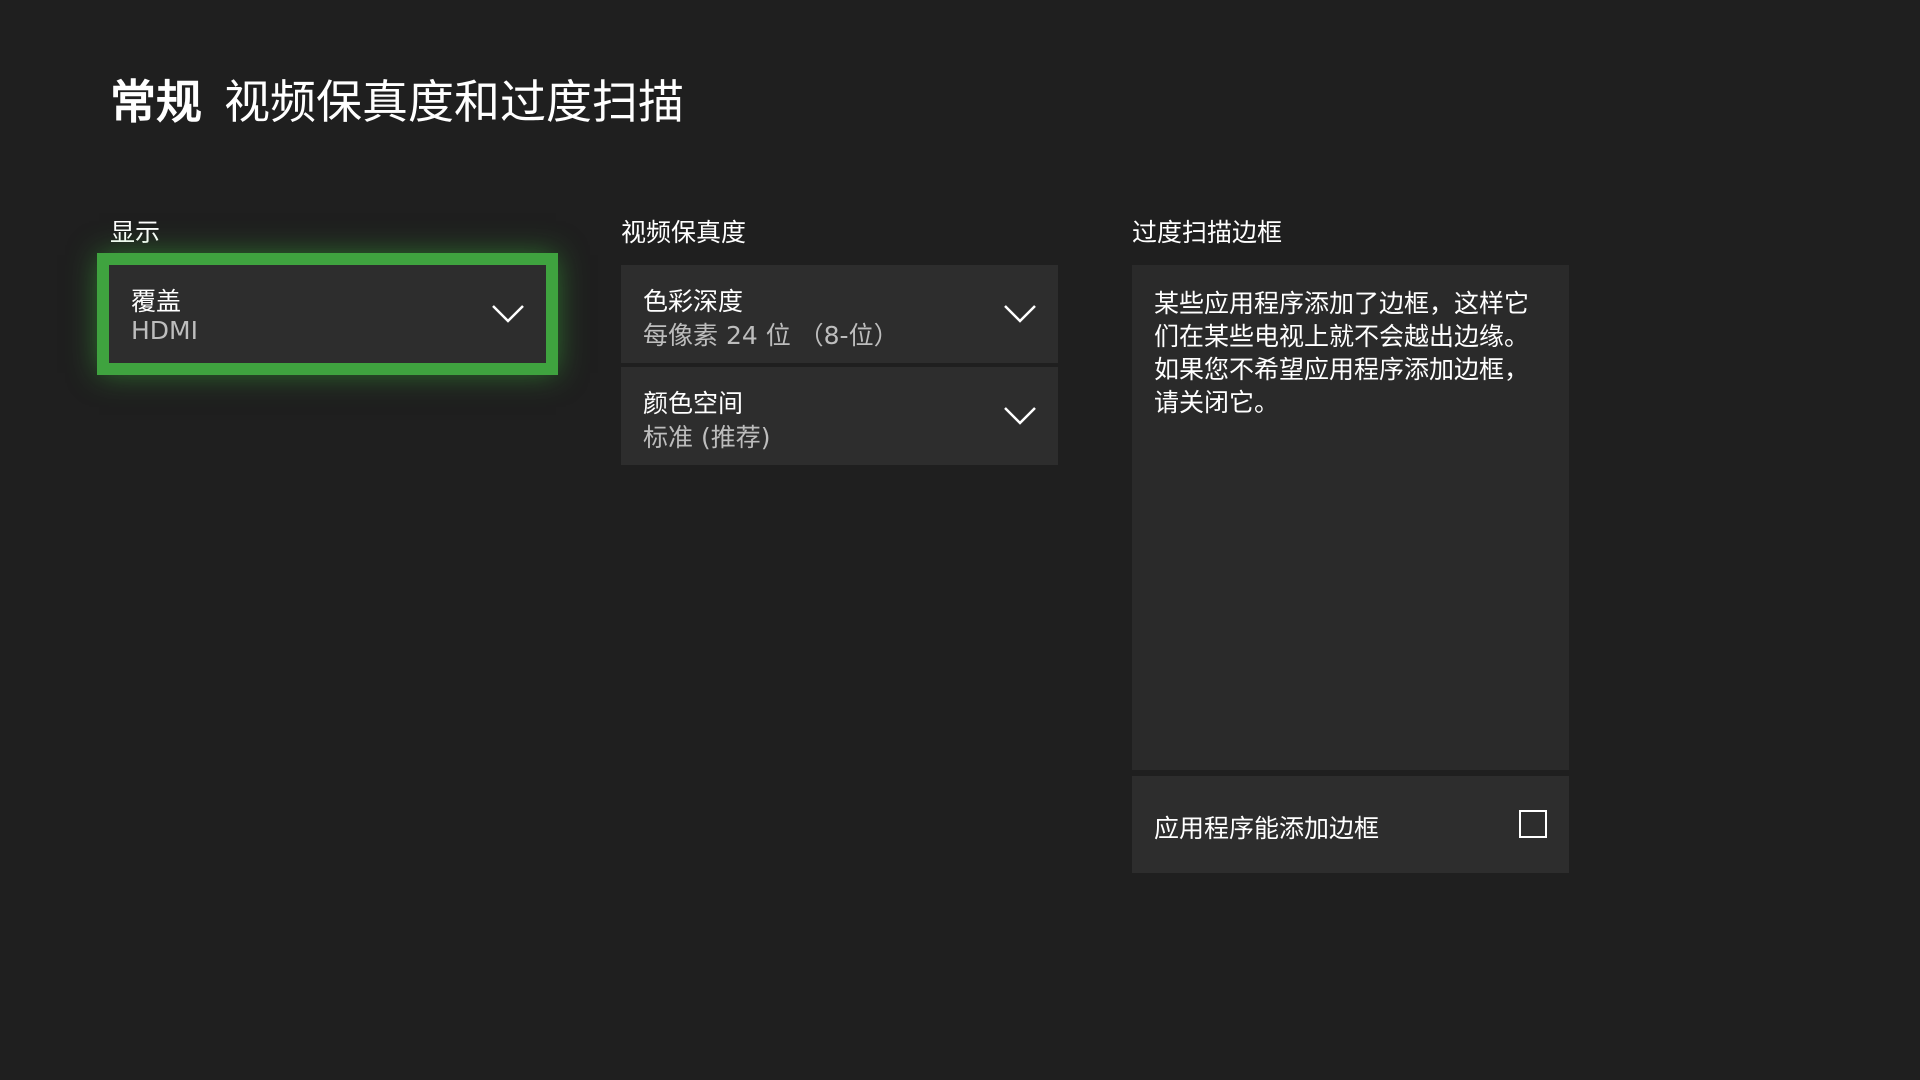 This screenshot has width=1920, height=1080. I want to click on color-space-dropdown: 颜色空间 标准 (推荐), so click(839, 416).